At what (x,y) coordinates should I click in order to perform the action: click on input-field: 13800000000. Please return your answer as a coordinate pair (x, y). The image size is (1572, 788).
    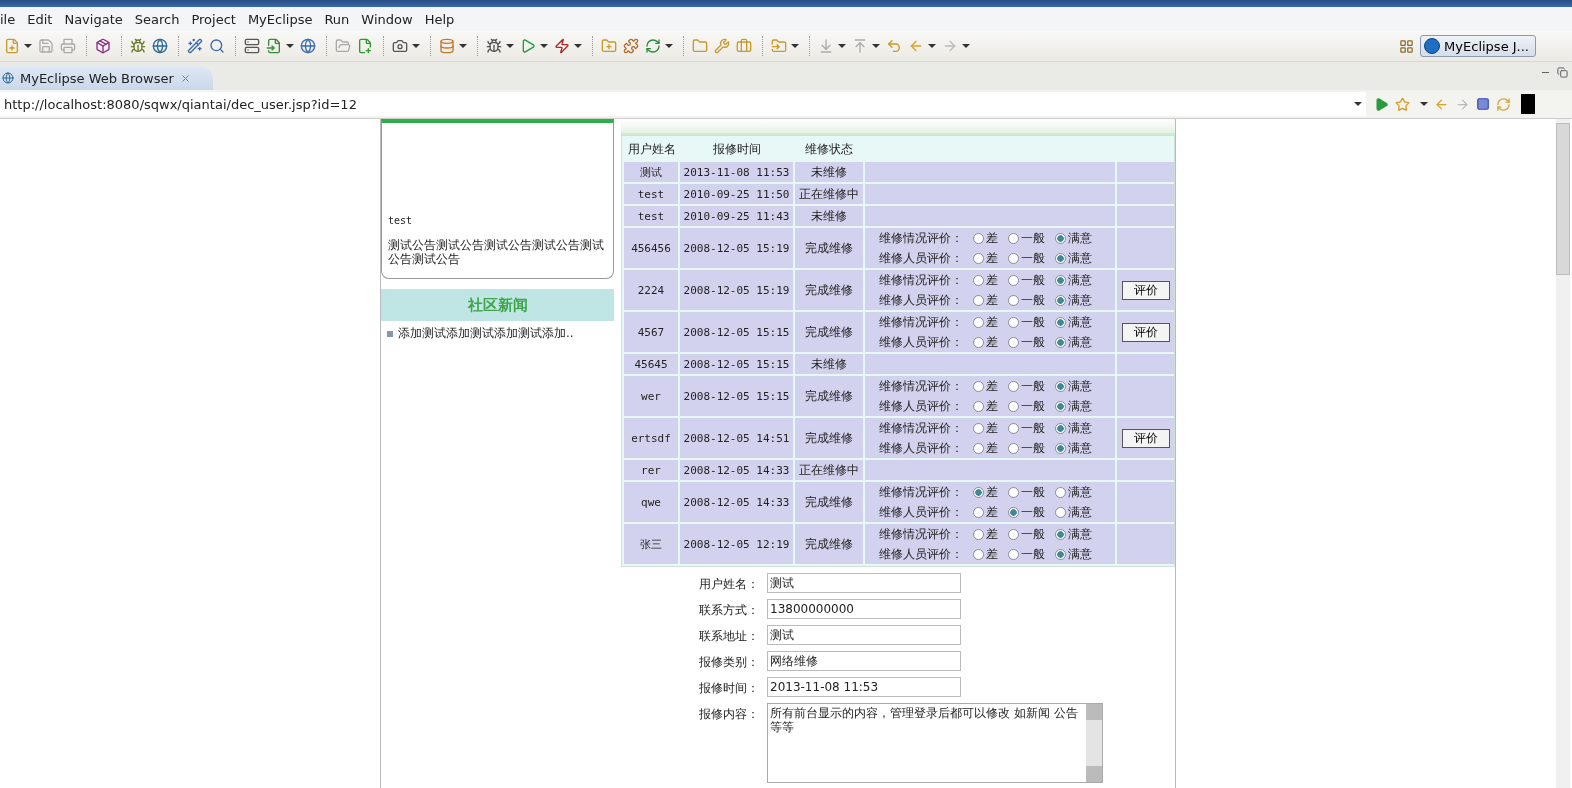
    Looking at the image, I should click on (864, 609).